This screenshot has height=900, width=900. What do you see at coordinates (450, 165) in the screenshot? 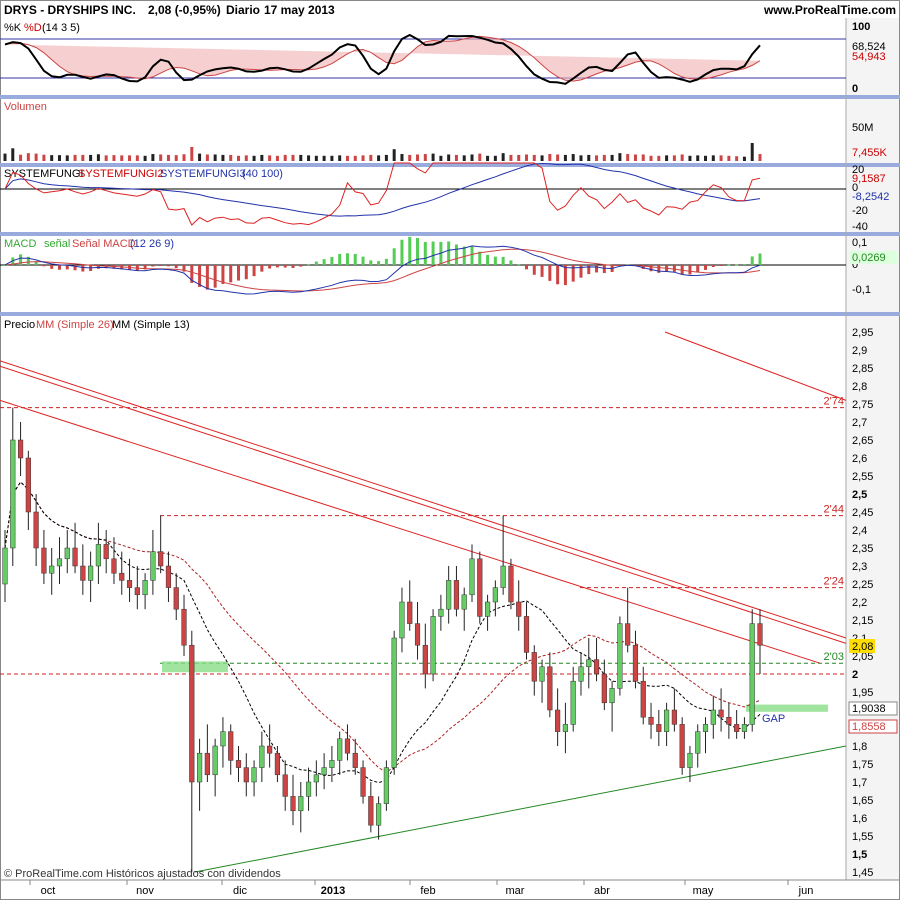
I see `panel-separator` at bounding box center [450, 165].